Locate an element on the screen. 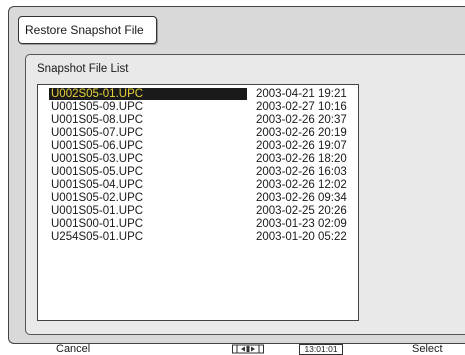 Image resolution: width=465 pixels, height=355 pixels. file-date: 2003-02-26 18:20 is located at coordinates (301, 159).